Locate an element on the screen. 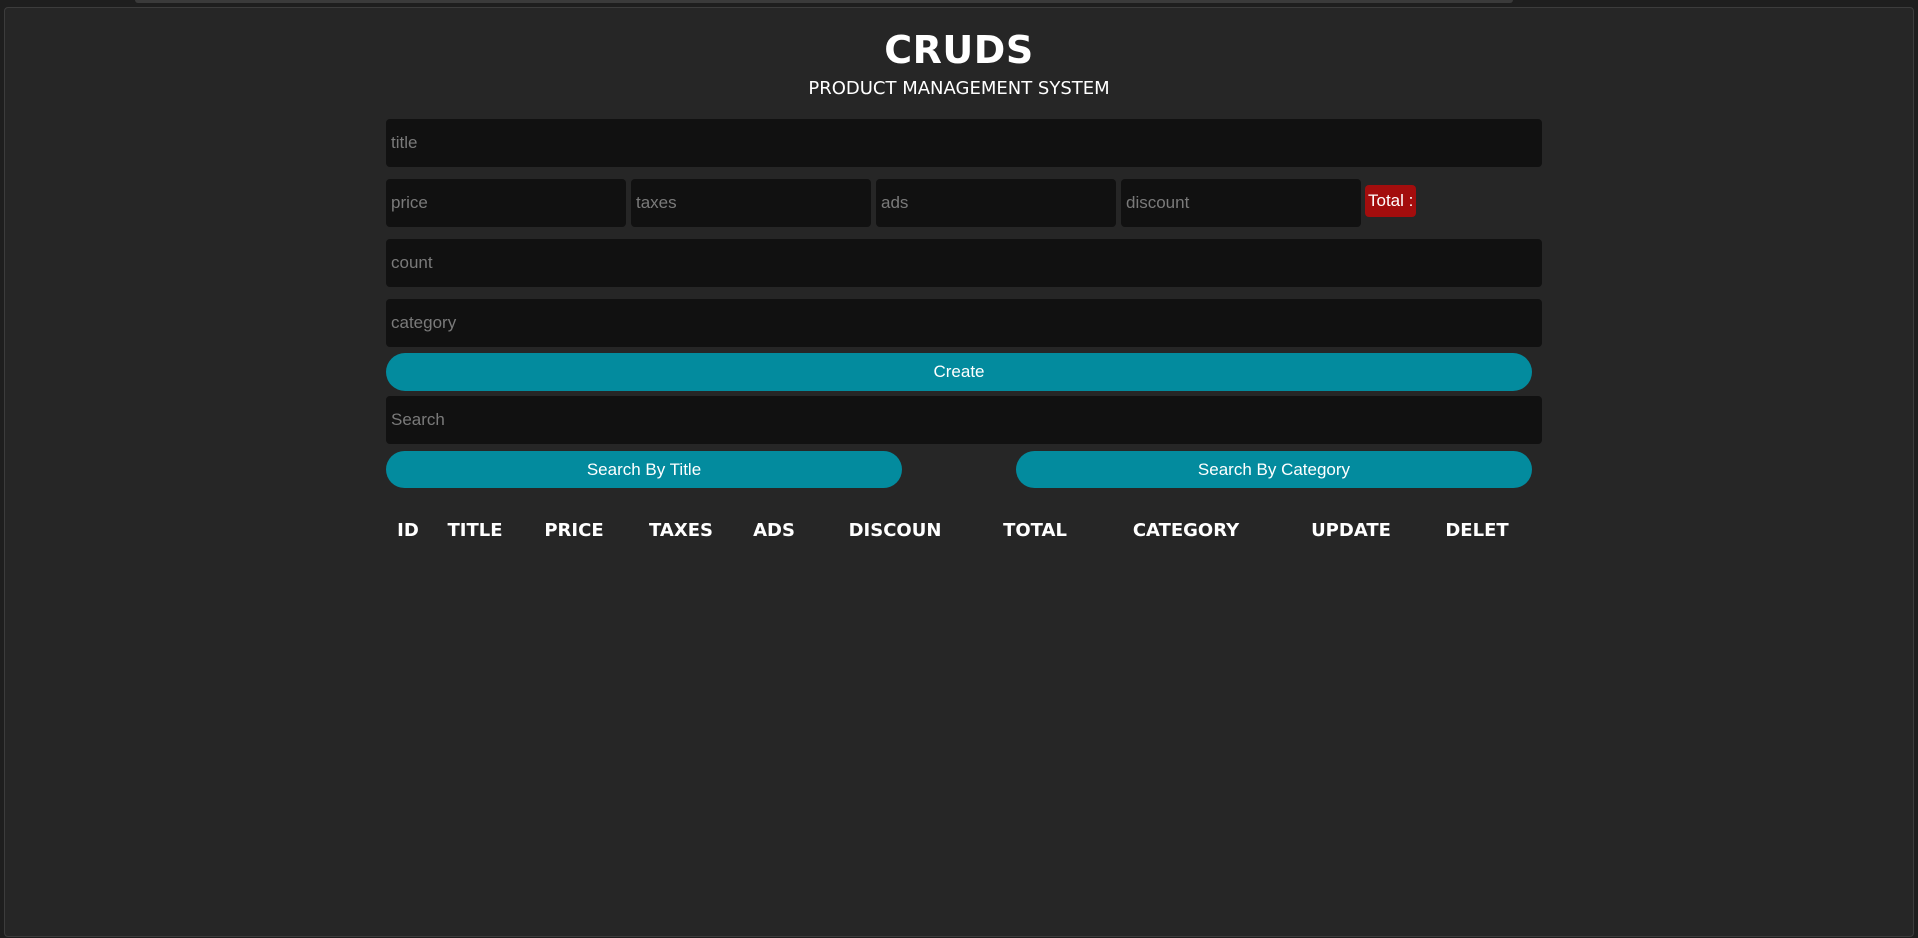  search-by-title-button: Search By Title is located at coordinates (644, 469).